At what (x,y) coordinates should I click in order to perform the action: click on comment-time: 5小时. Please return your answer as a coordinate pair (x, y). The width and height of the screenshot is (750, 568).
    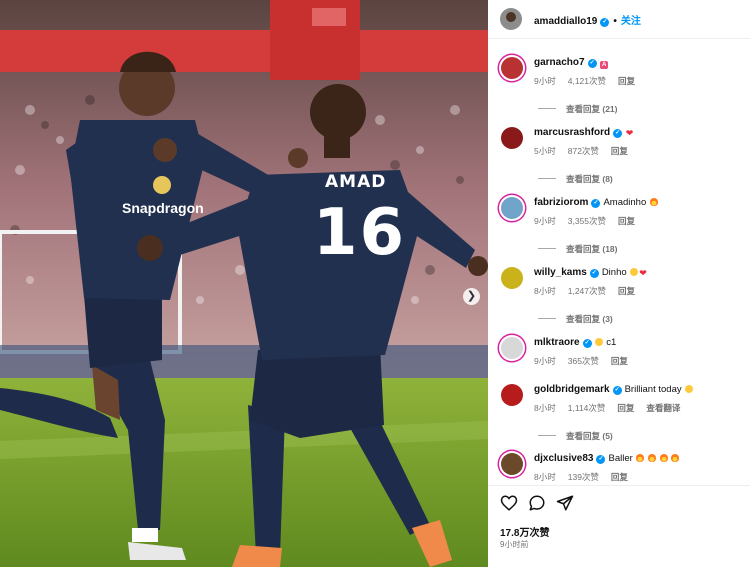
    Looking at the image, I should click on (545, 151).